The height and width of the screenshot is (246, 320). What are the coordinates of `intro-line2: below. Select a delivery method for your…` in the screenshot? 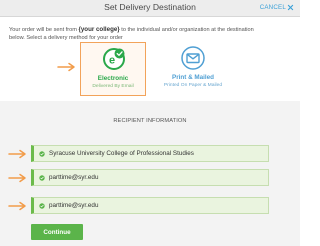 It's located at (66, 38).